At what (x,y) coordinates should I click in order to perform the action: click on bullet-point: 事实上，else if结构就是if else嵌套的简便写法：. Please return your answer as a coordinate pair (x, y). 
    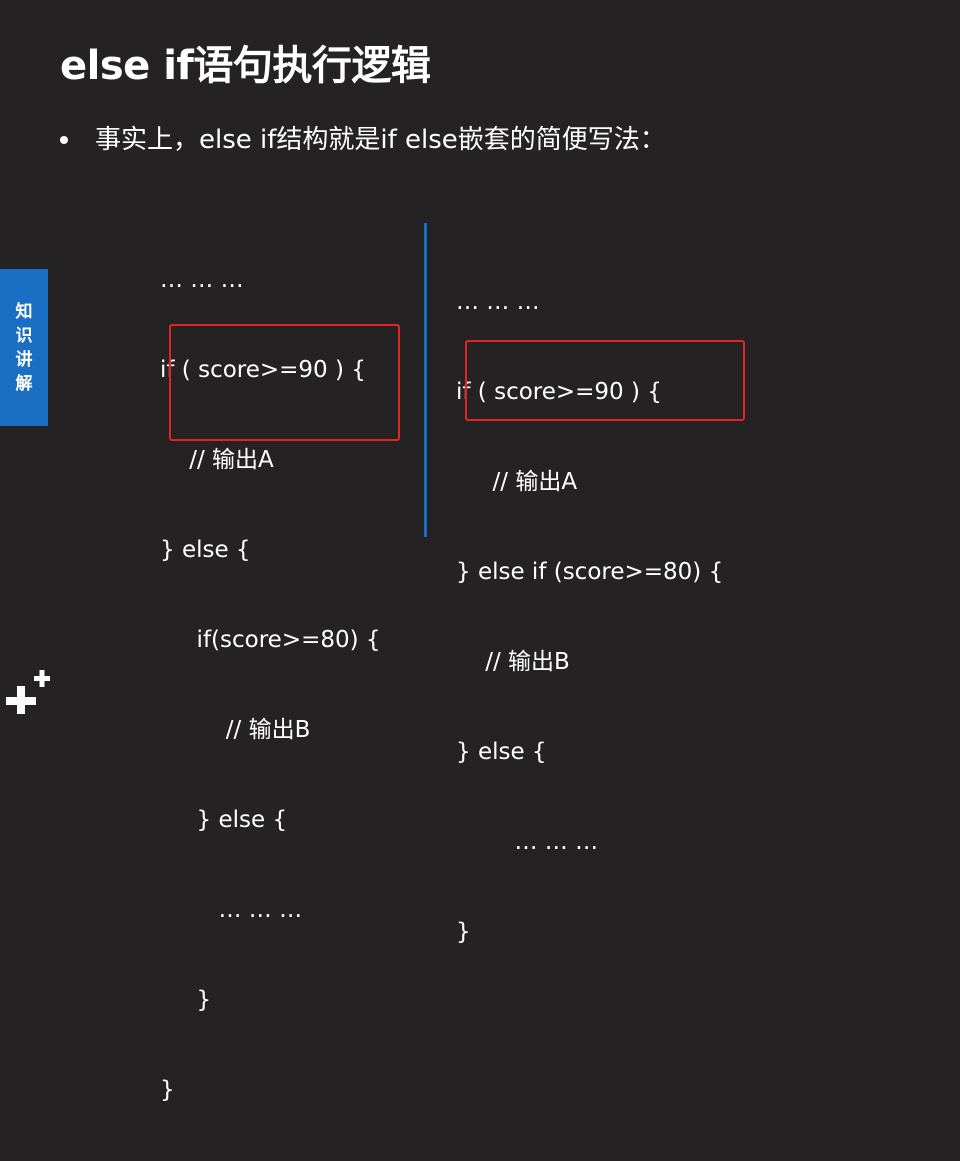
    Looking at the image, I should click on (363, 140).